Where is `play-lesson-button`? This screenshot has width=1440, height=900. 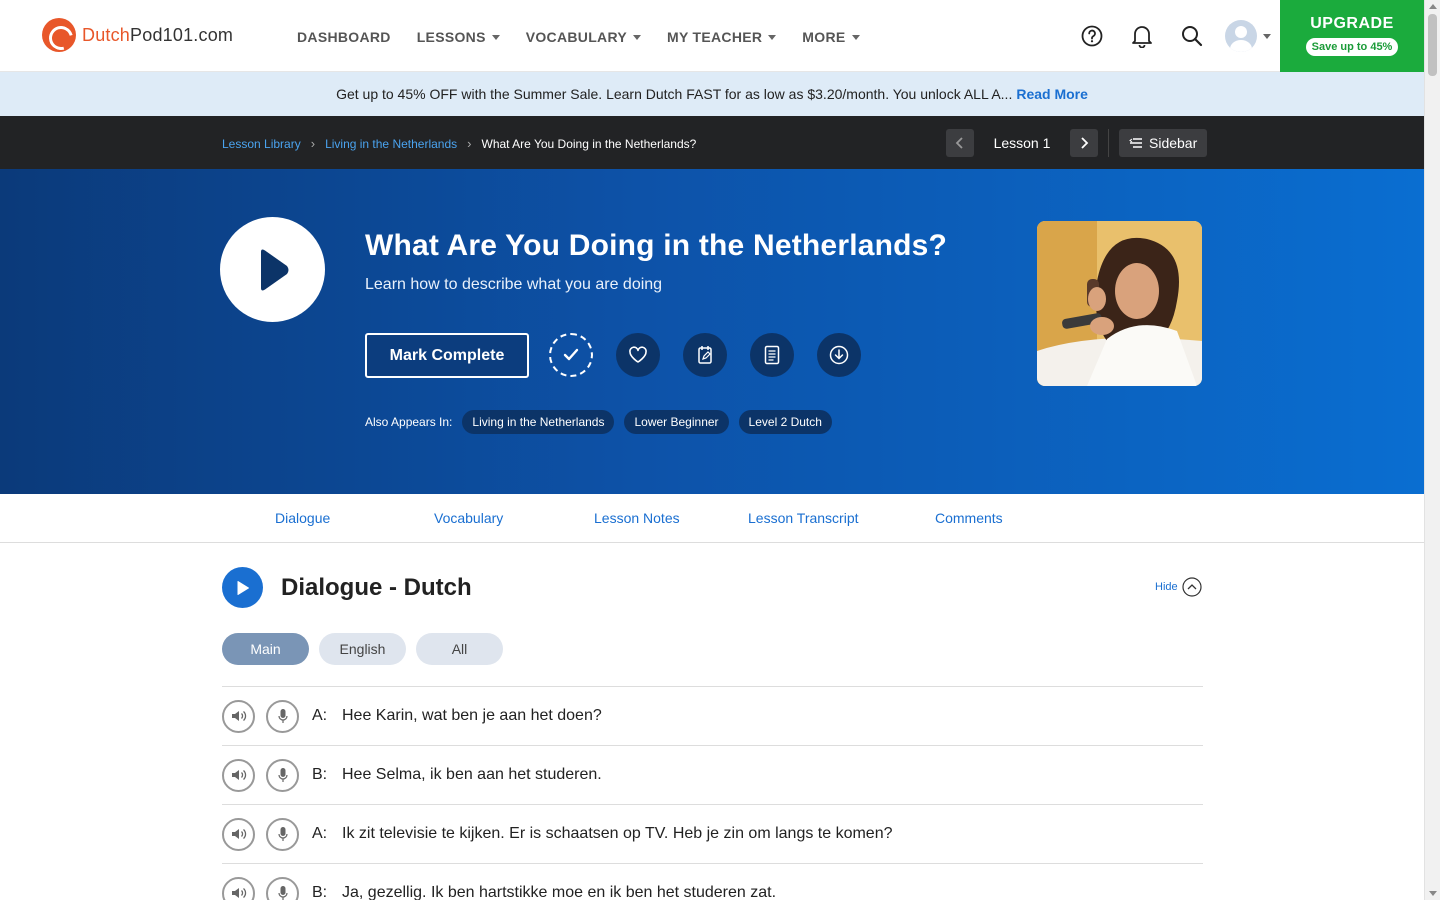
play-lesson-button is located at coordinates (272, 269).